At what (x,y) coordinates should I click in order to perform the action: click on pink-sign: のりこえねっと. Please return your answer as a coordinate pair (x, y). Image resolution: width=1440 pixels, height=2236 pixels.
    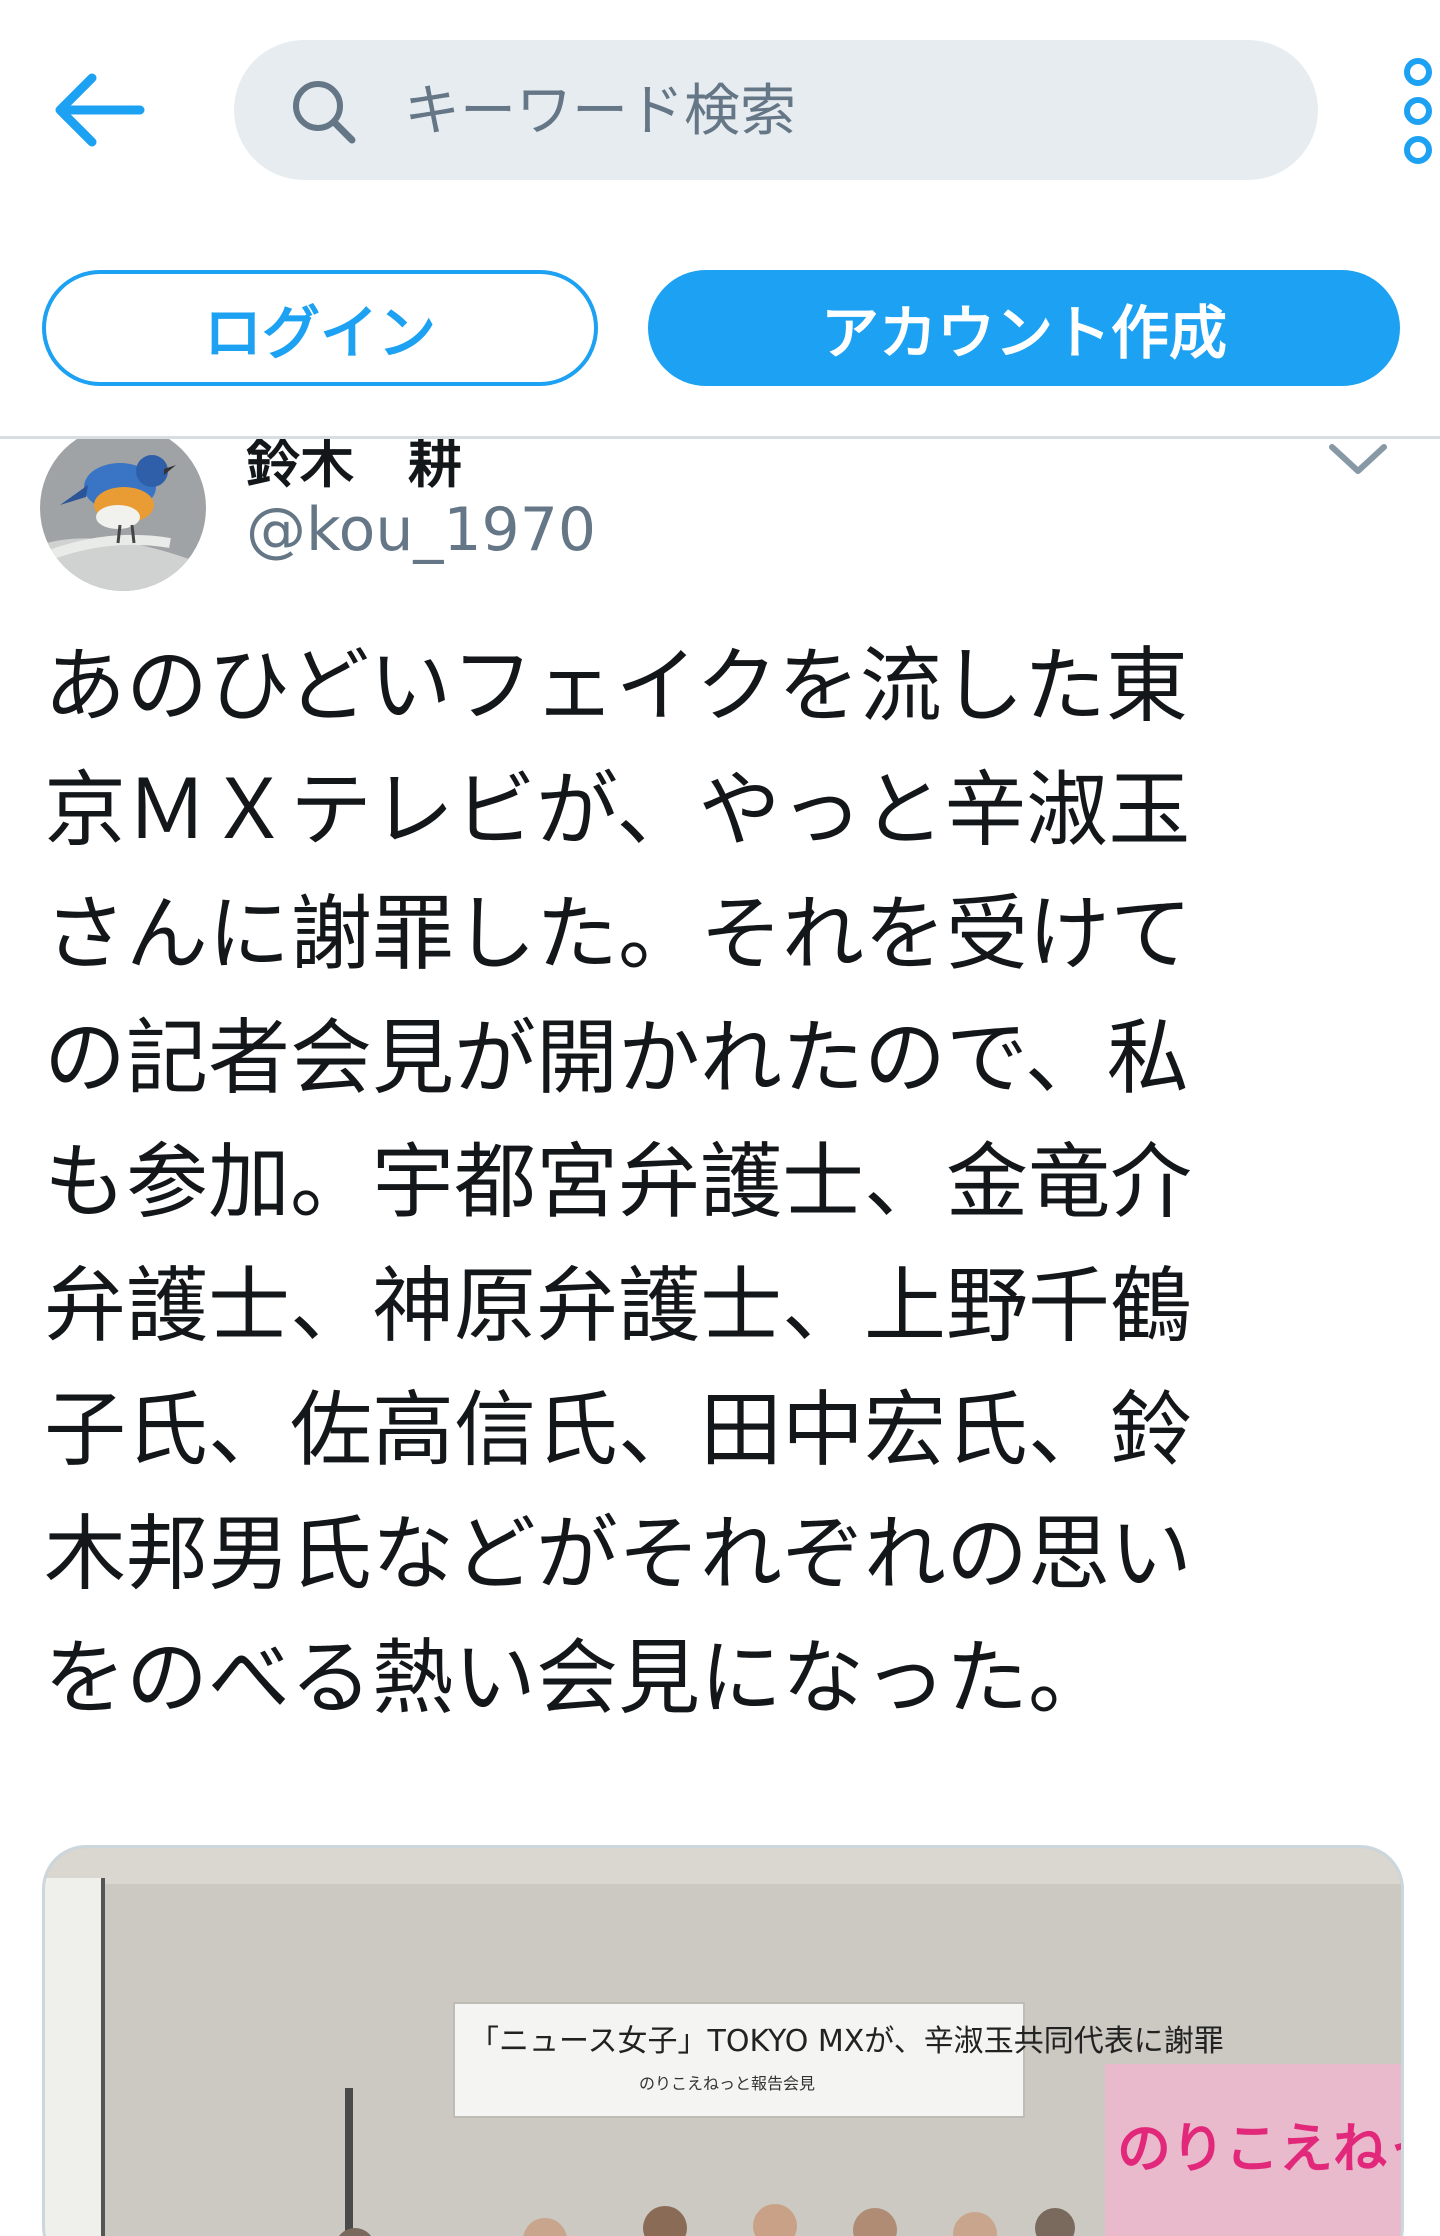
    Looking at the image, I should click on (1253, 2150).